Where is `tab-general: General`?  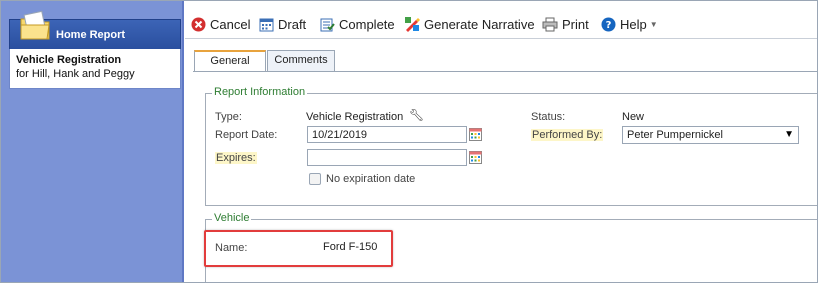
tab-general: General is located at coordinates (230, 61).